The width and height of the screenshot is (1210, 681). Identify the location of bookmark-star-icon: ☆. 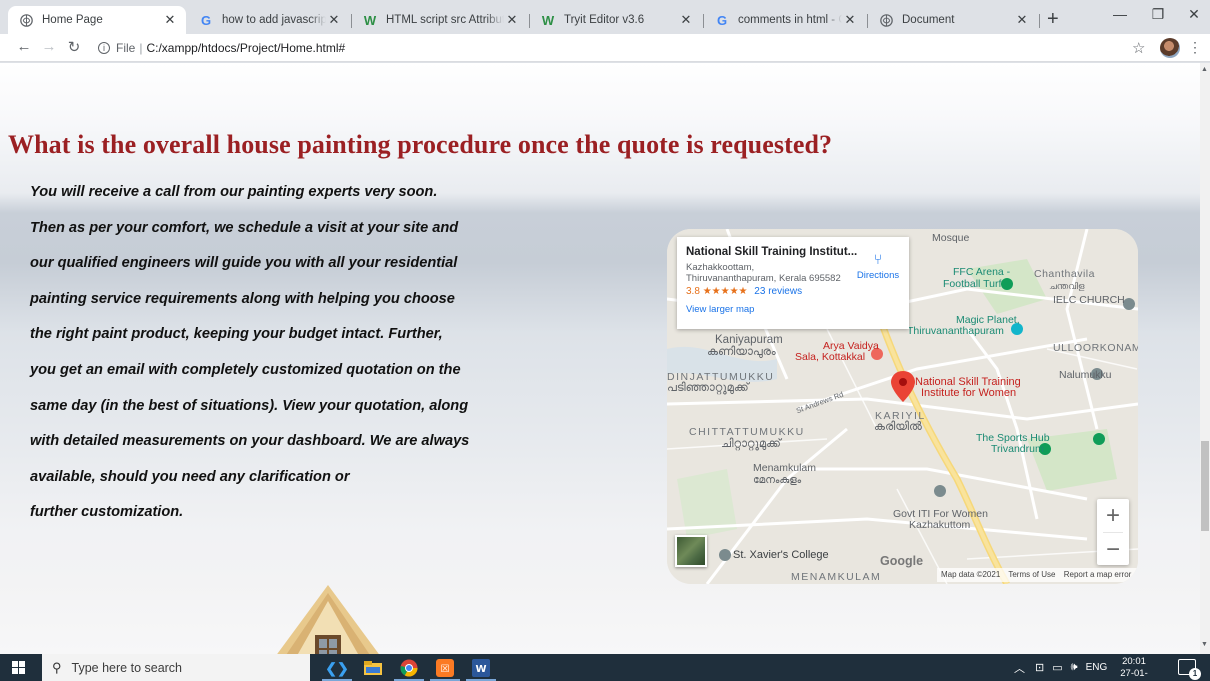
(1138, 48).